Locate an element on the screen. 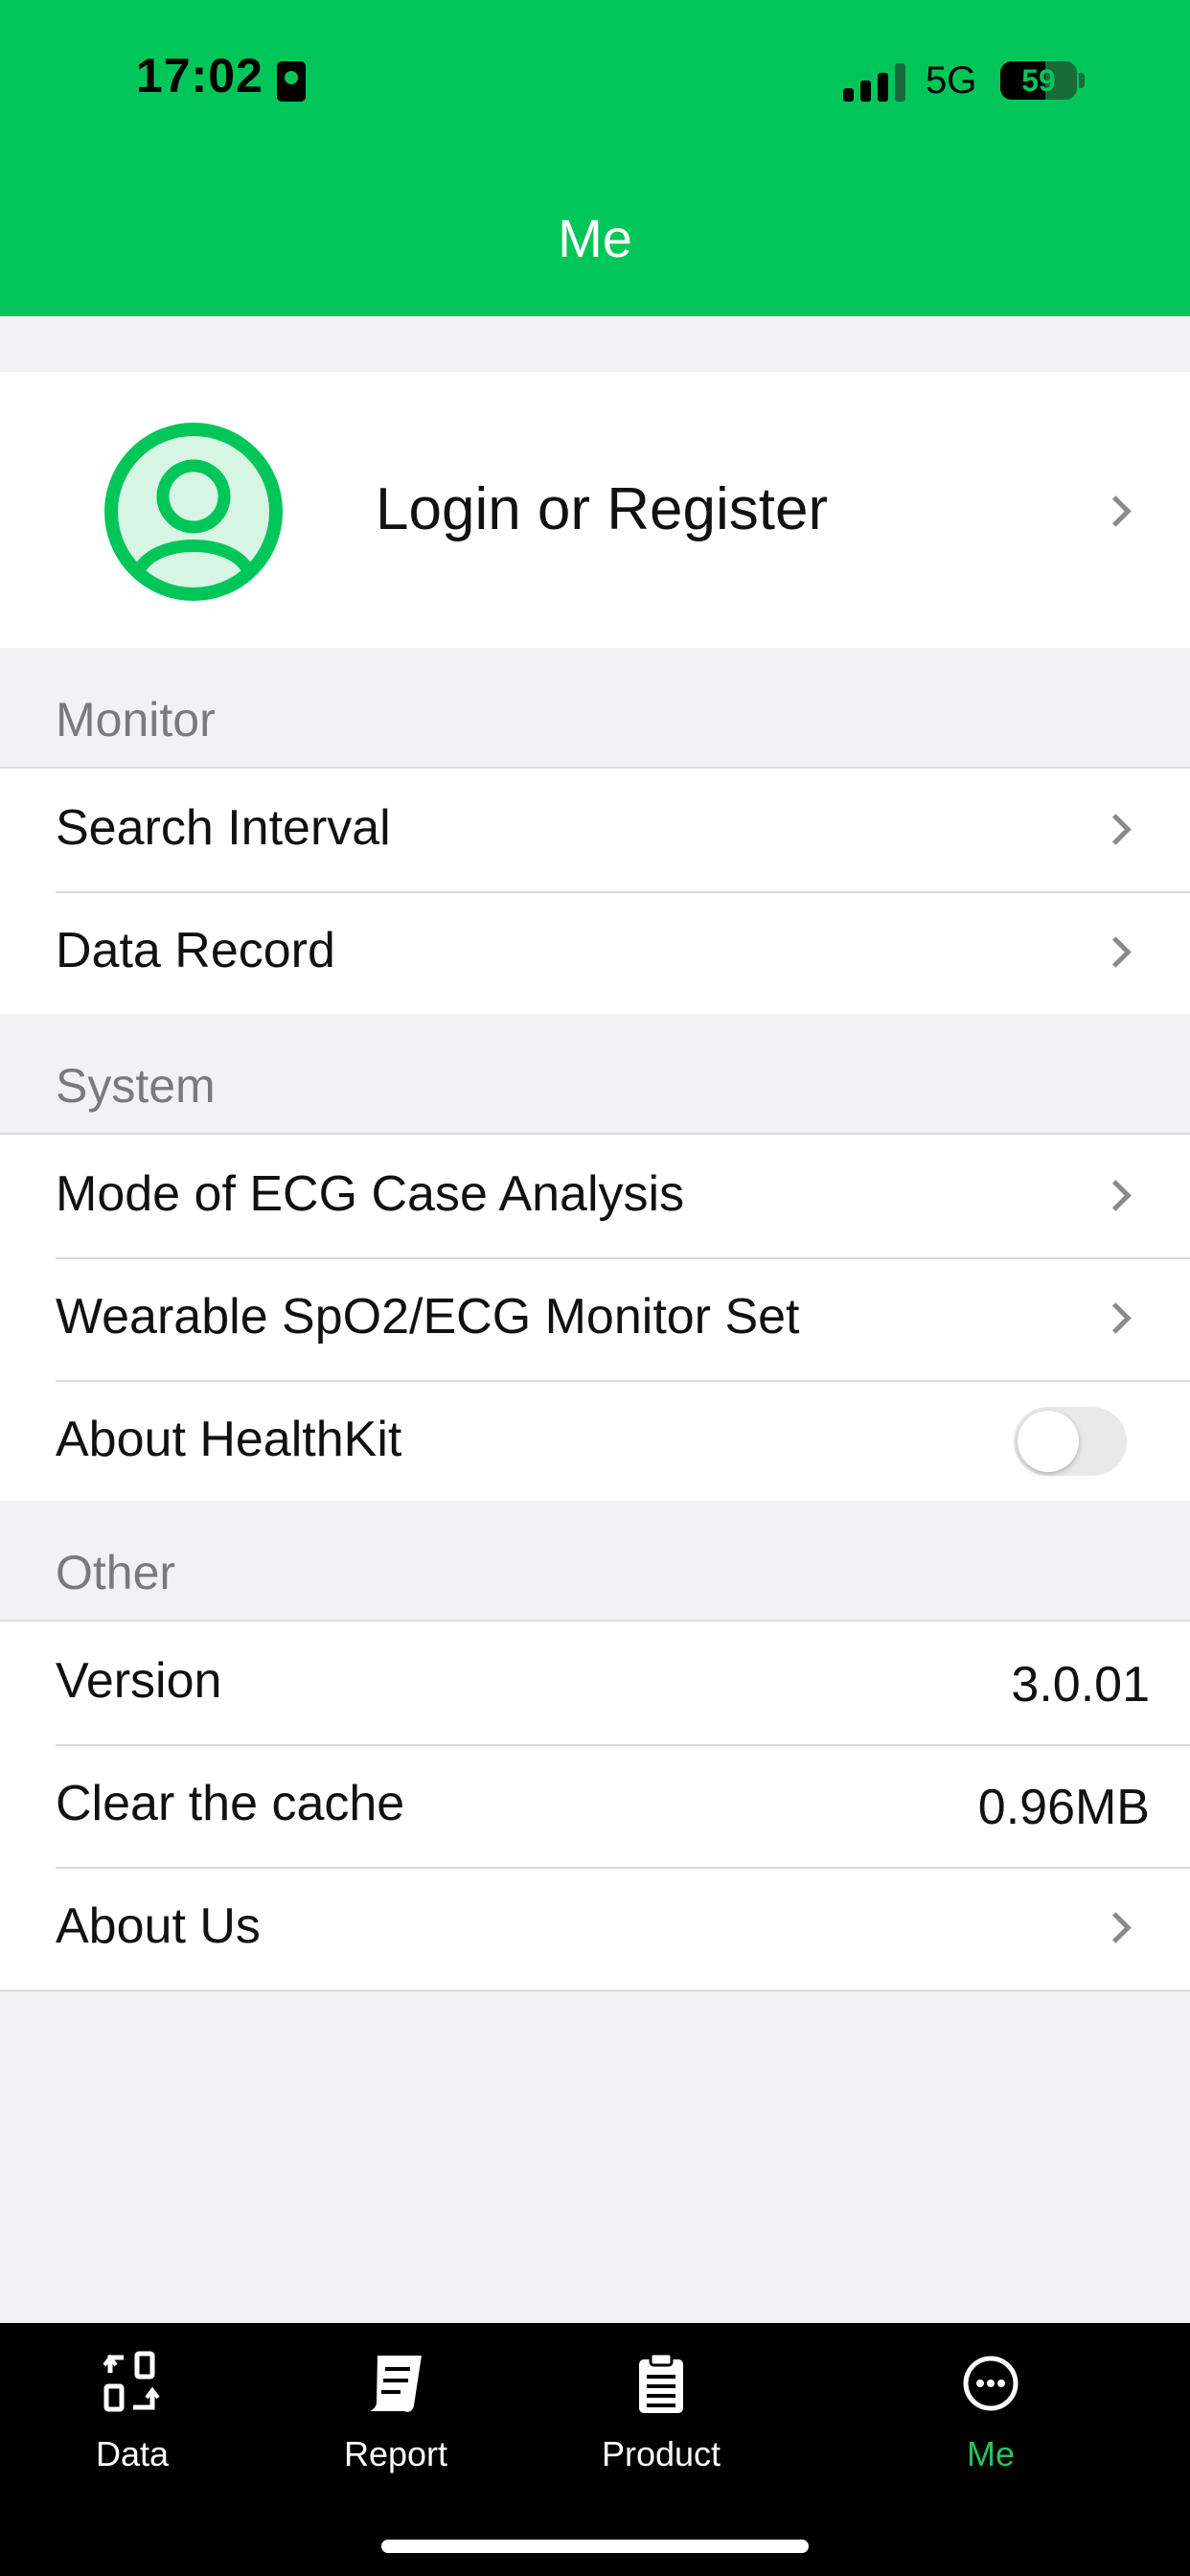 The height and width of the screenshot is (2576, 1190). tab-report: Report is located at coordinates (396, 2412).